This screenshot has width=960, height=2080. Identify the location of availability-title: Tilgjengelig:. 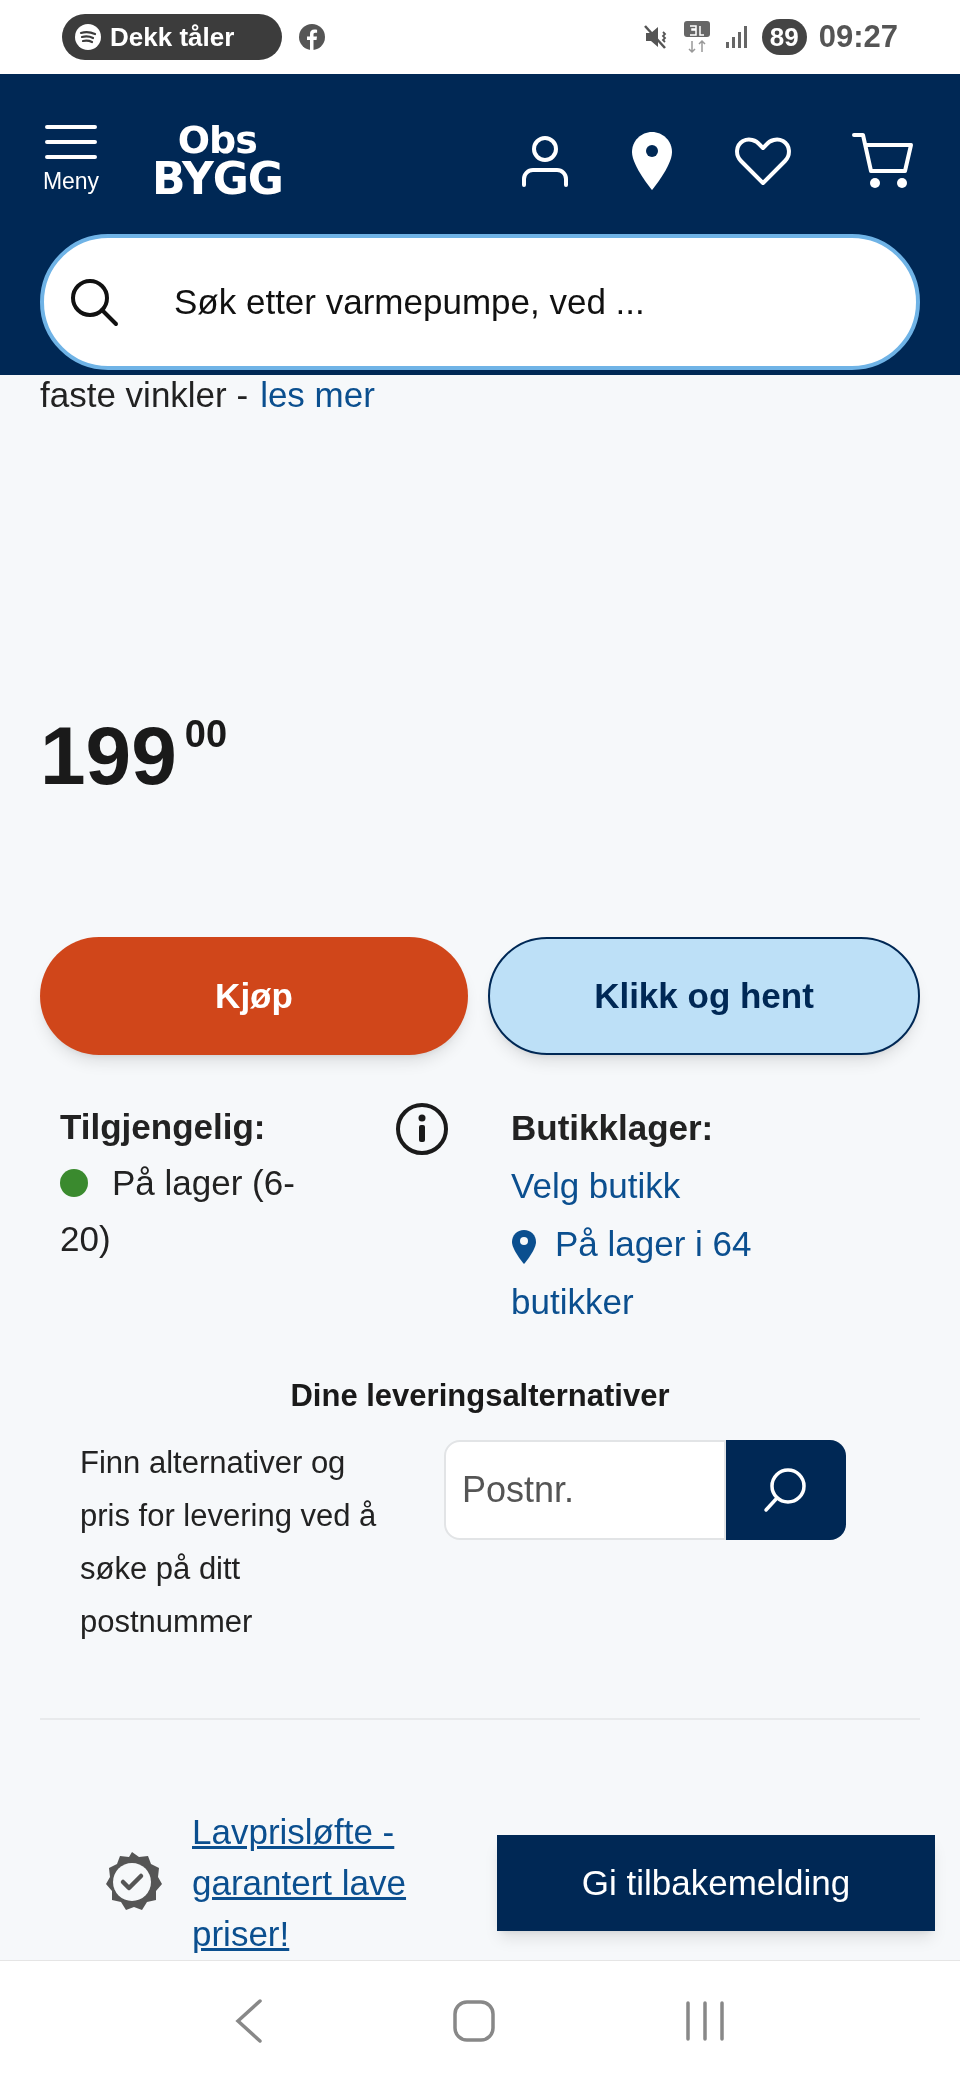
(163, 1127).